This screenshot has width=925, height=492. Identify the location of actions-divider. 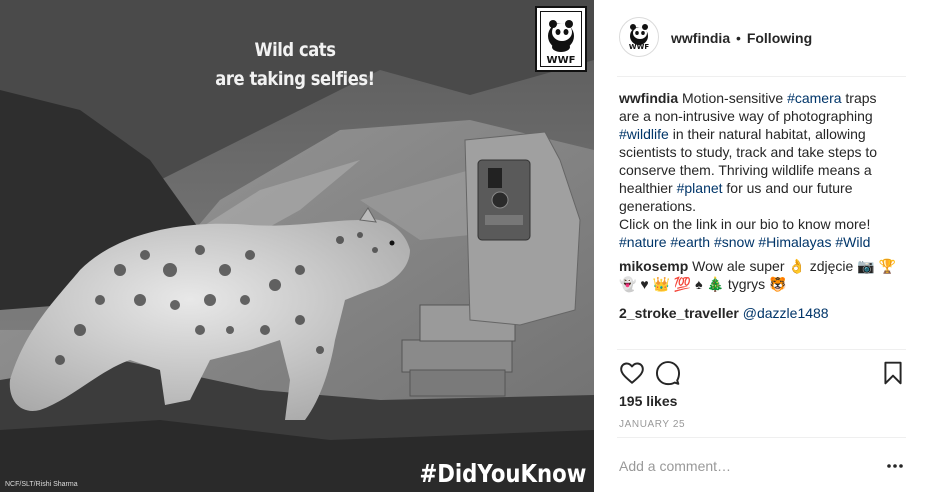
(761, 349).